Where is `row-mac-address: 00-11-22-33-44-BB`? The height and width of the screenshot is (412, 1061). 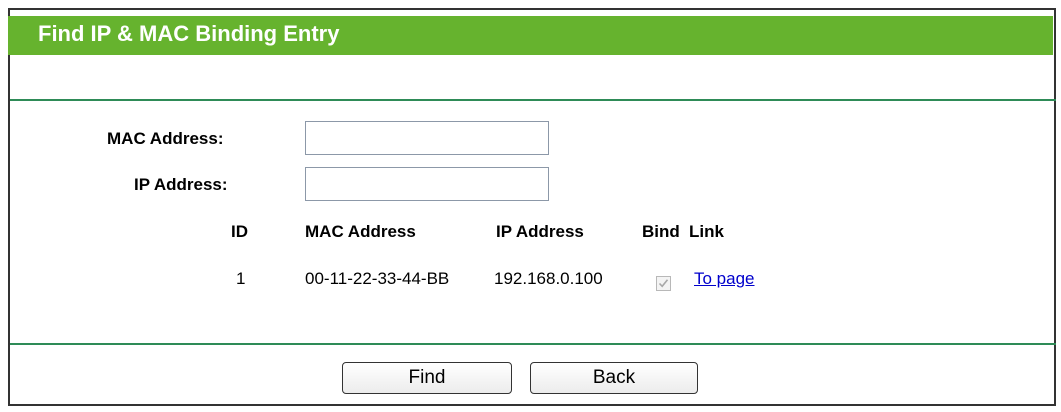 row-mac-address: 00-11-22-33-44-BB is located at coordinates (377, 278).